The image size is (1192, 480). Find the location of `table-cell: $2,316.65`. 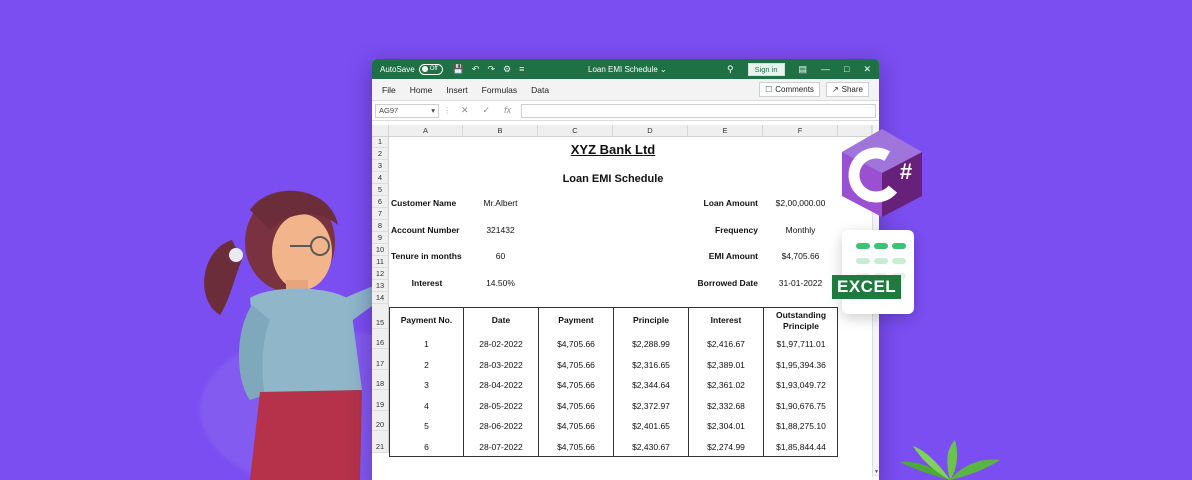

table-cell: $2,316.65 is located at coordinates (650, 364).